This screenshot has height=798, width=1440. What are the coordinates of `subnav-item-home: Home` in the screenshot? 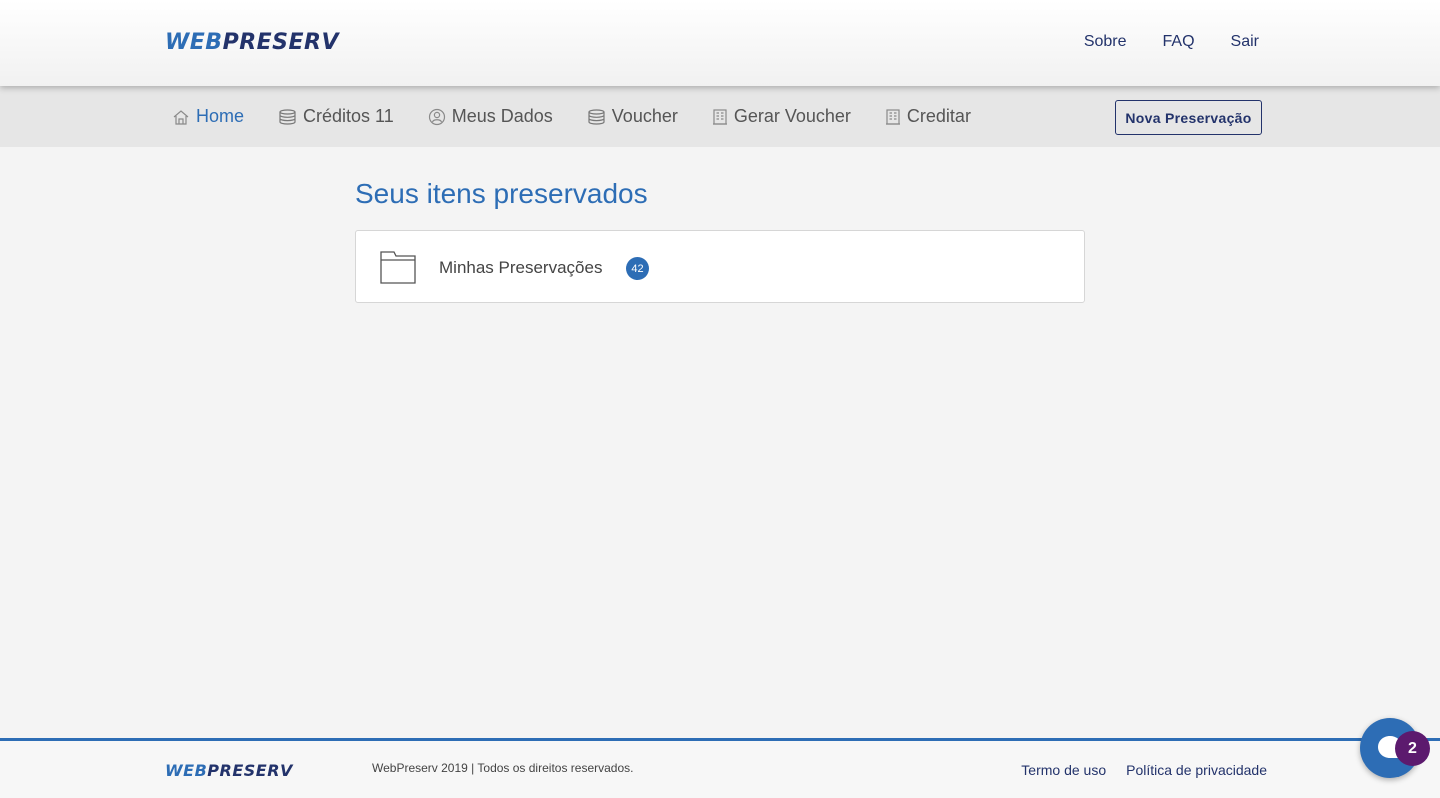 It's located at (208, 116).